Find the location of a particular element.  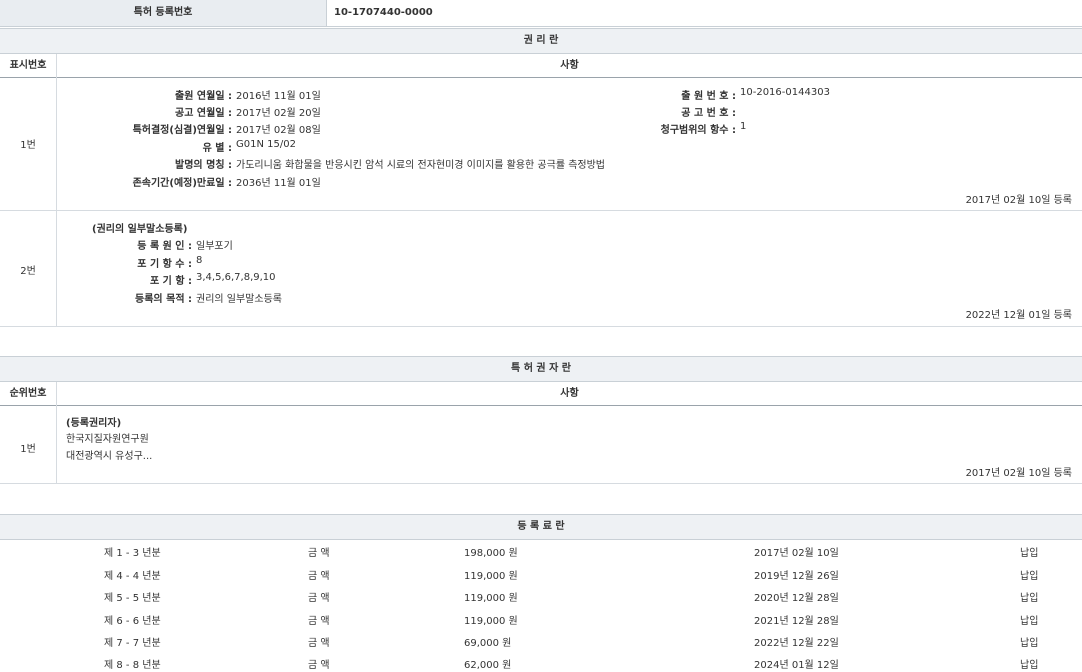

fee-amount: 198,000 원 is located at coordinates (491, 551).